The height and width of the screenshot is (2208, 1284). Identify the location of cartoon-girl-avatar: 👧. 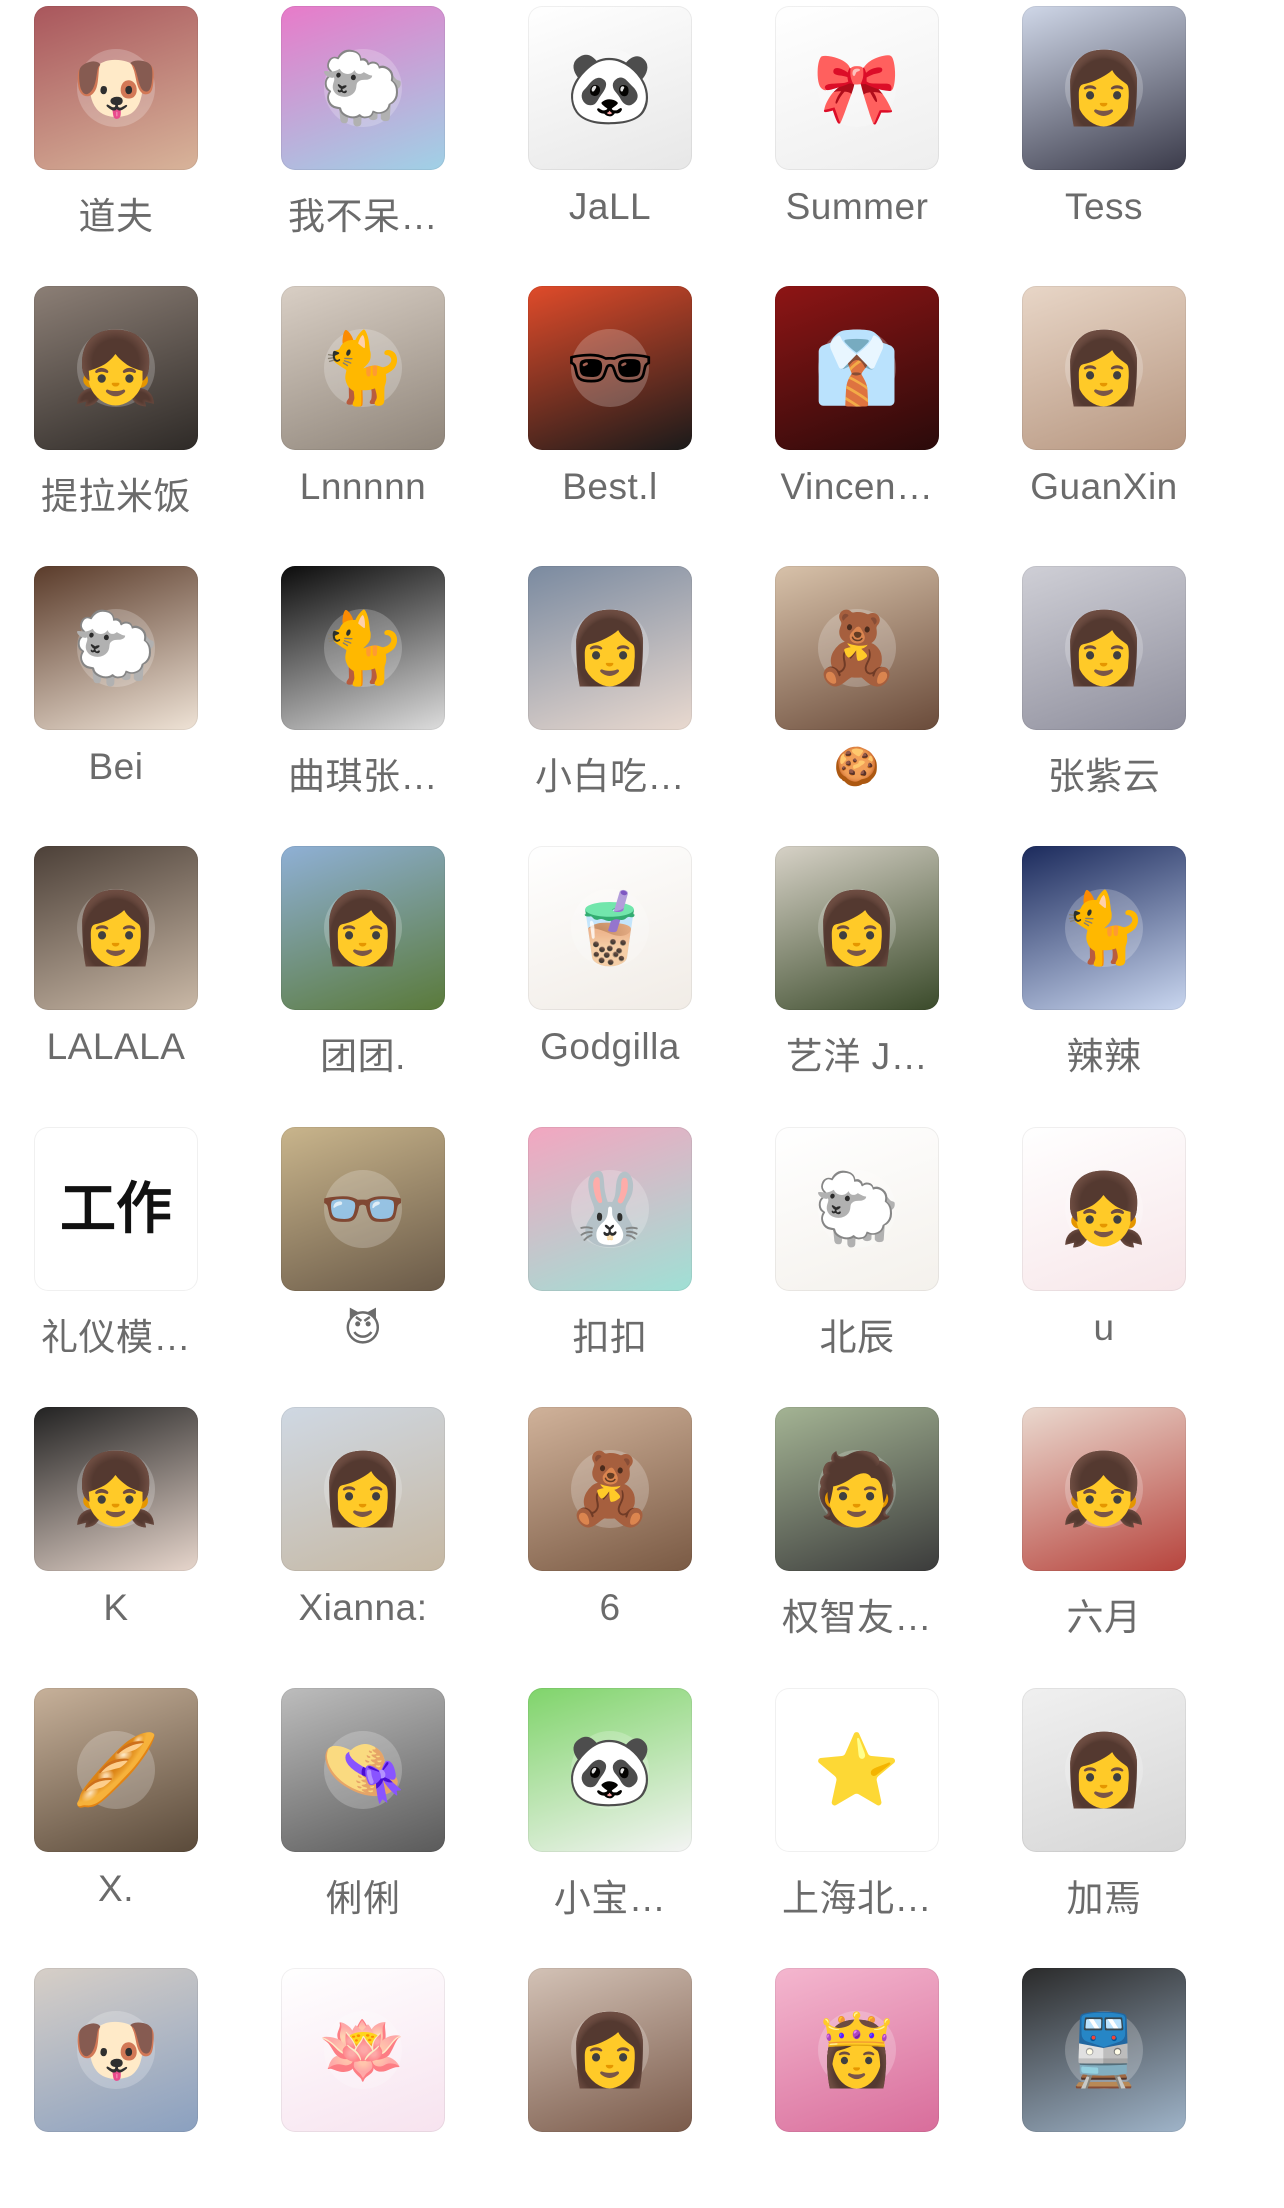
(1104, 1209).